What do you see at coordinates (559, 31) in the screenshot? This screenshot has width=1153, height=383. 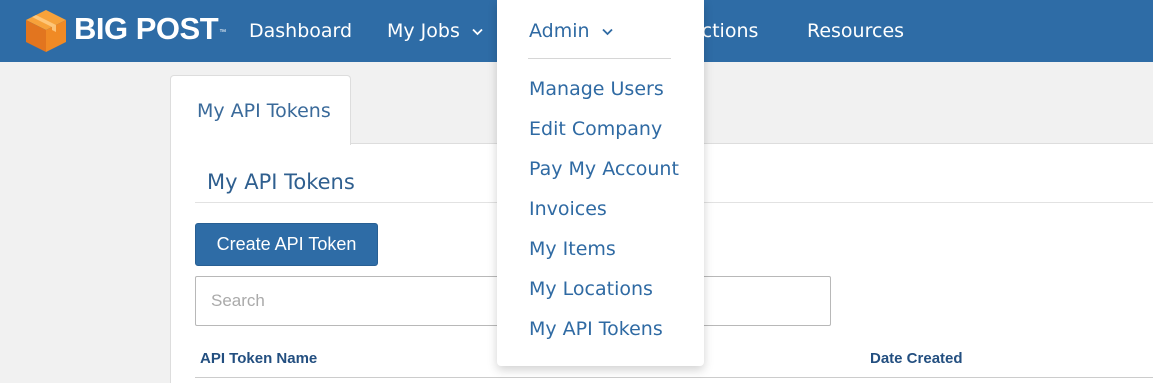 I see `nav-admin-label: Admin` at bounding box center [559, 31].